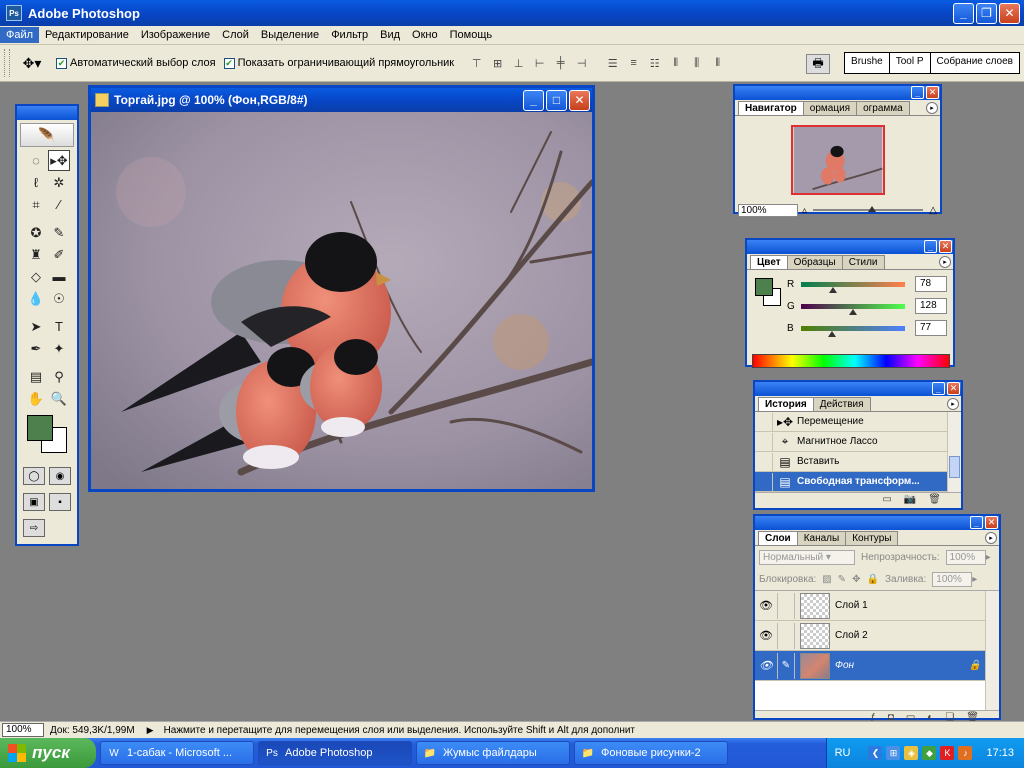 The width and height of the screenshot is (1024, 768). What do you see at coordinates (953, 404) in the screenshot?
I see `history-menu-icon: ▸` at bounding box center [953, 404].